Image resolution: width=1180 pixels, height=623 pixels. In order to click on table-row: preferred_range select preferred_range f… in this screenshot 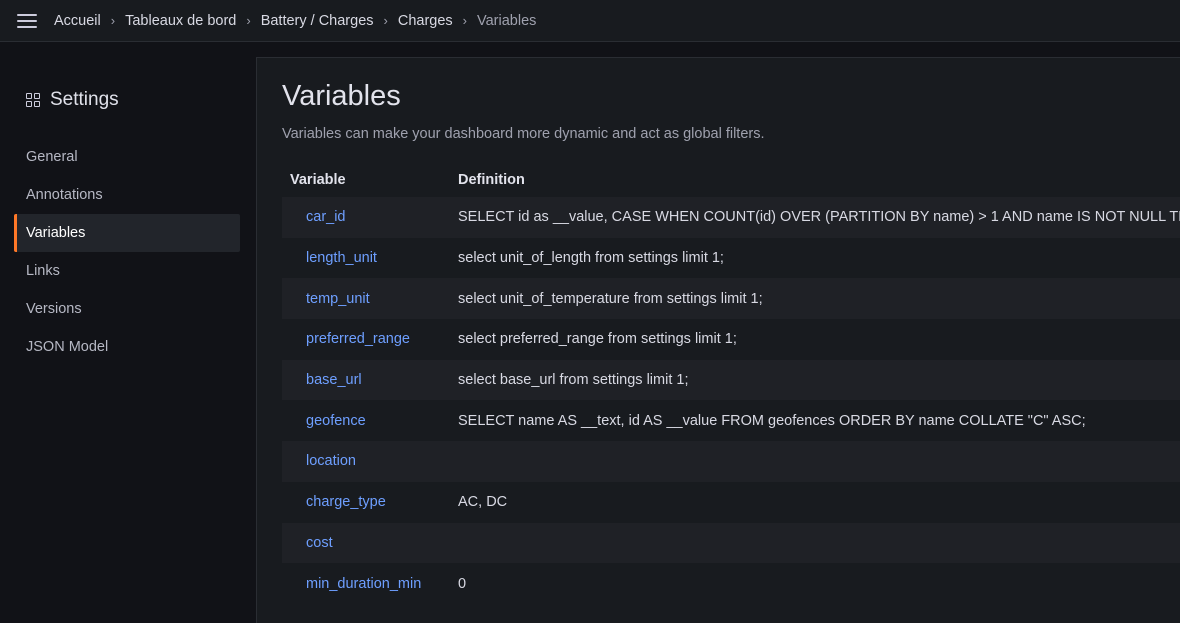, I will do `click(731, 339)`.